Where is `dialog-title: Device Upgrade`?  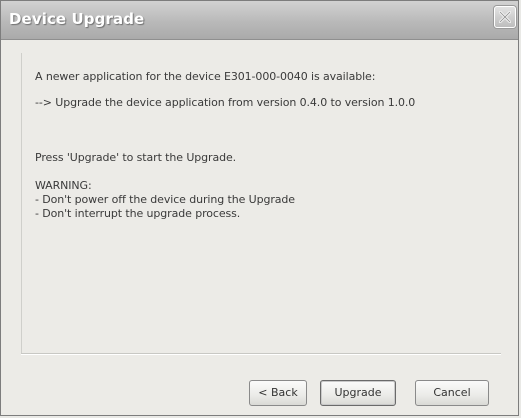 dialog-title: Device Upgrade is located at coordinates (77, 19).